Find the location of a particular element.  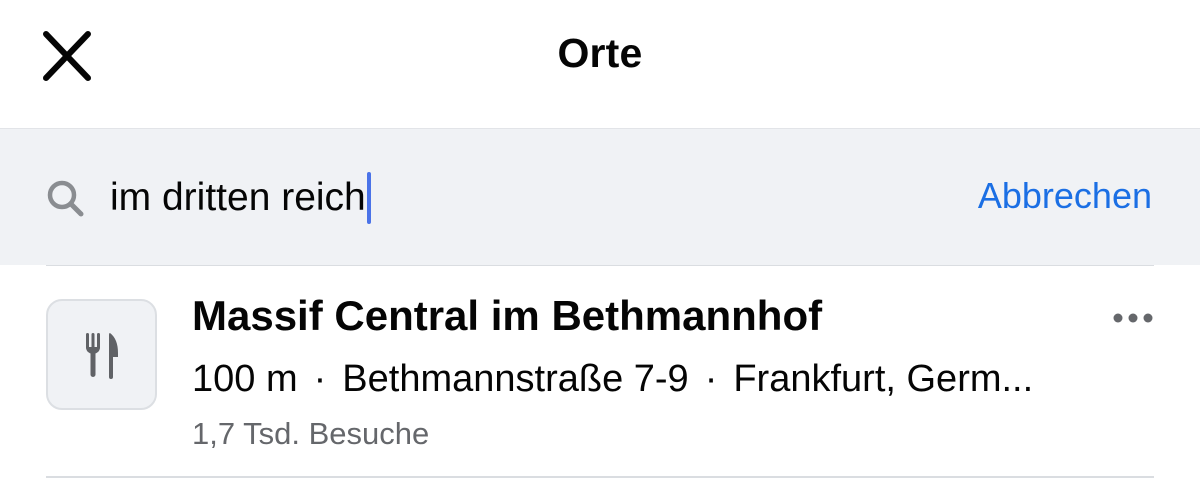

search-input: im dritten reich is located at coordinates (240, 198).